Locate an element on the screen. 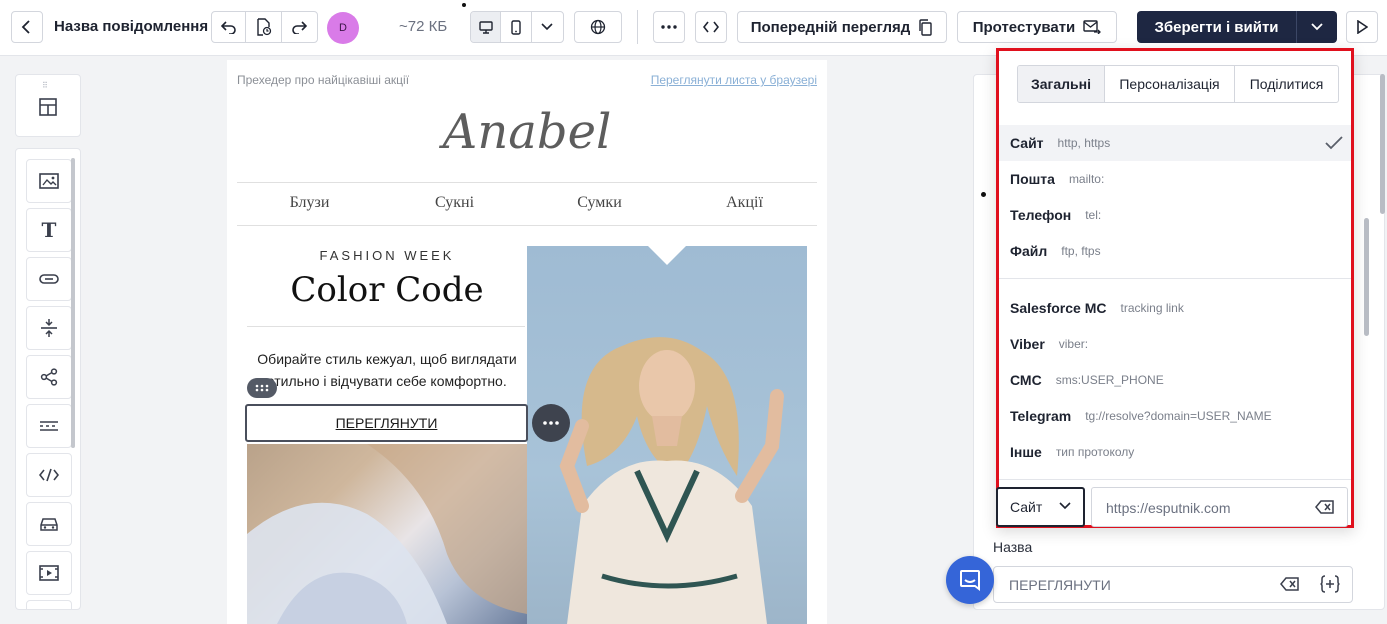 The height and width of the screenshot is (624, 1387). image-block-button is located at coordinates (49, 181).